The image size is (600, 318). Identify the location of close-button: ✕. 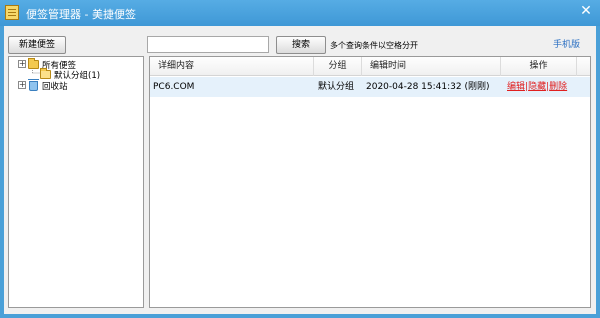
(586, 11).